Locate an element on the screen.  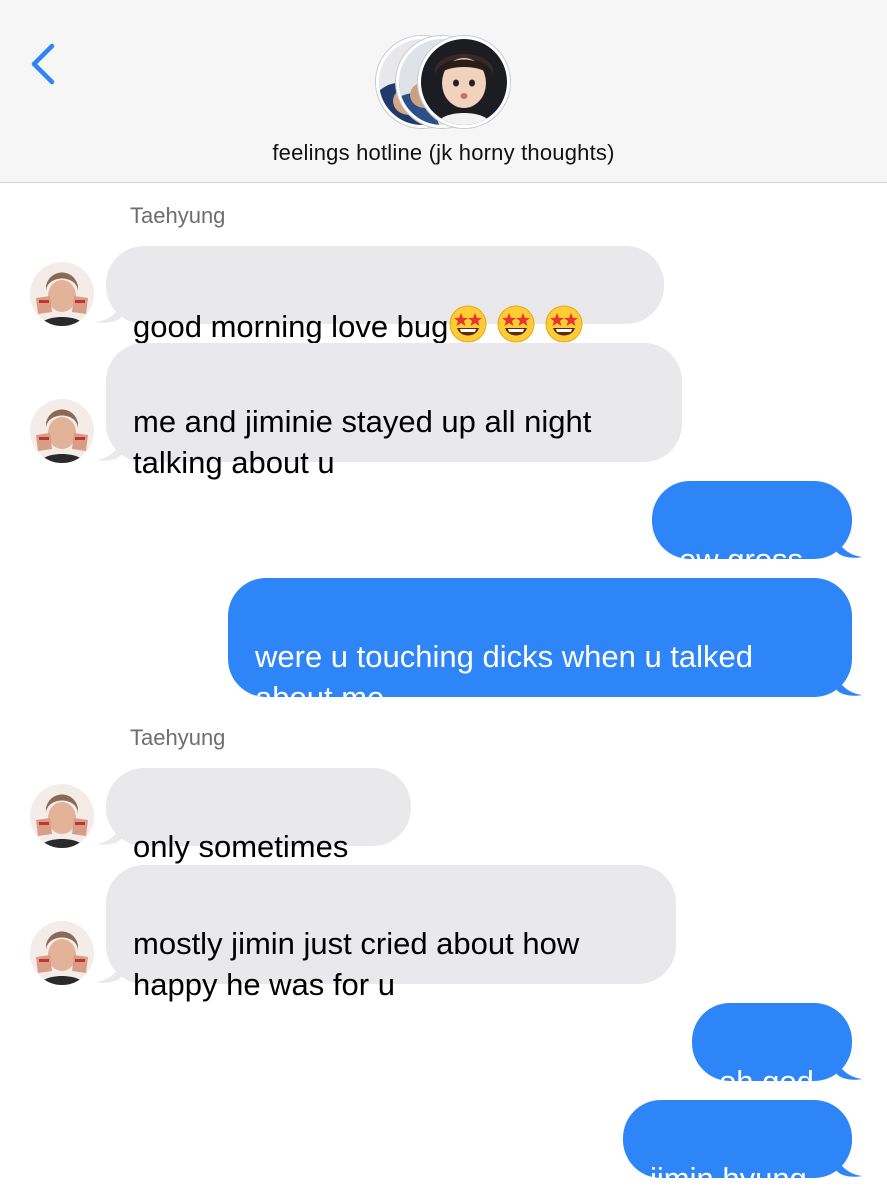
chevron-left-icon is located at coordinates (43, 64).